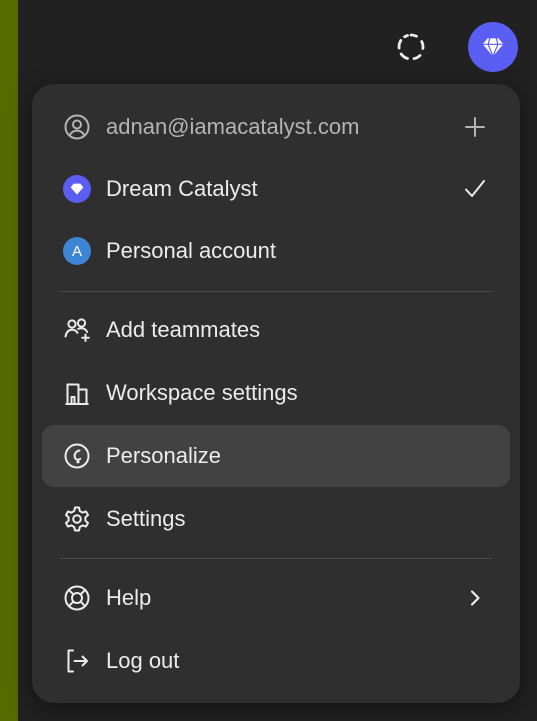 The height and width of the screenshot is (721, 537). Describe the element at coordinates (143, 660) in the screenshot. I see `menu-item-label: Log out` at that location.